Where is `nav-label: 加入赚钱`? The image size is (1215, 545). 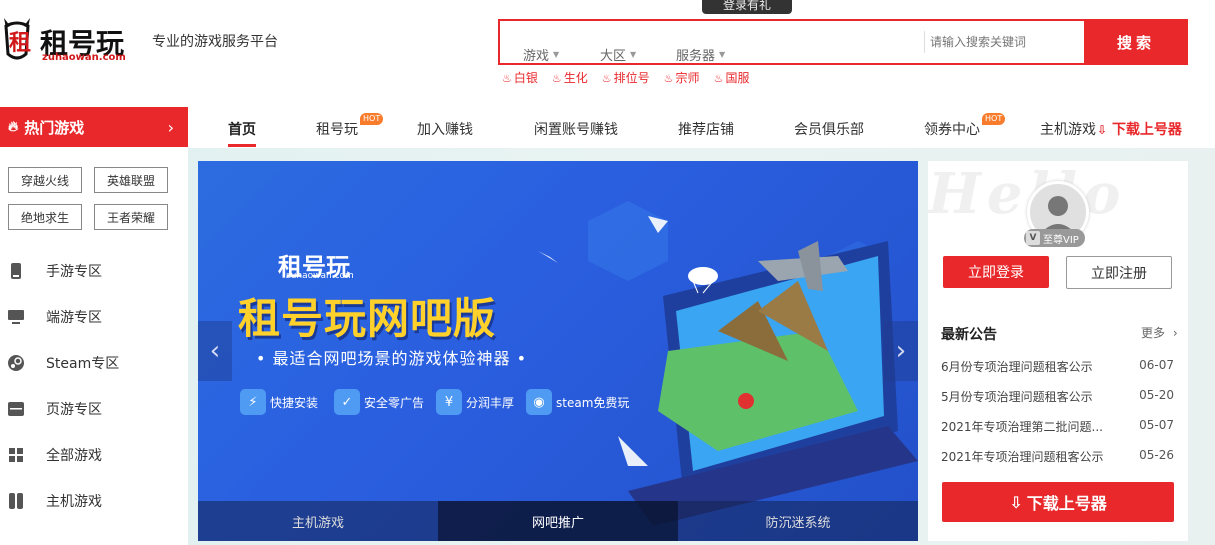
nav-label: 加入赚钱 is located at coordinates (445, 130).